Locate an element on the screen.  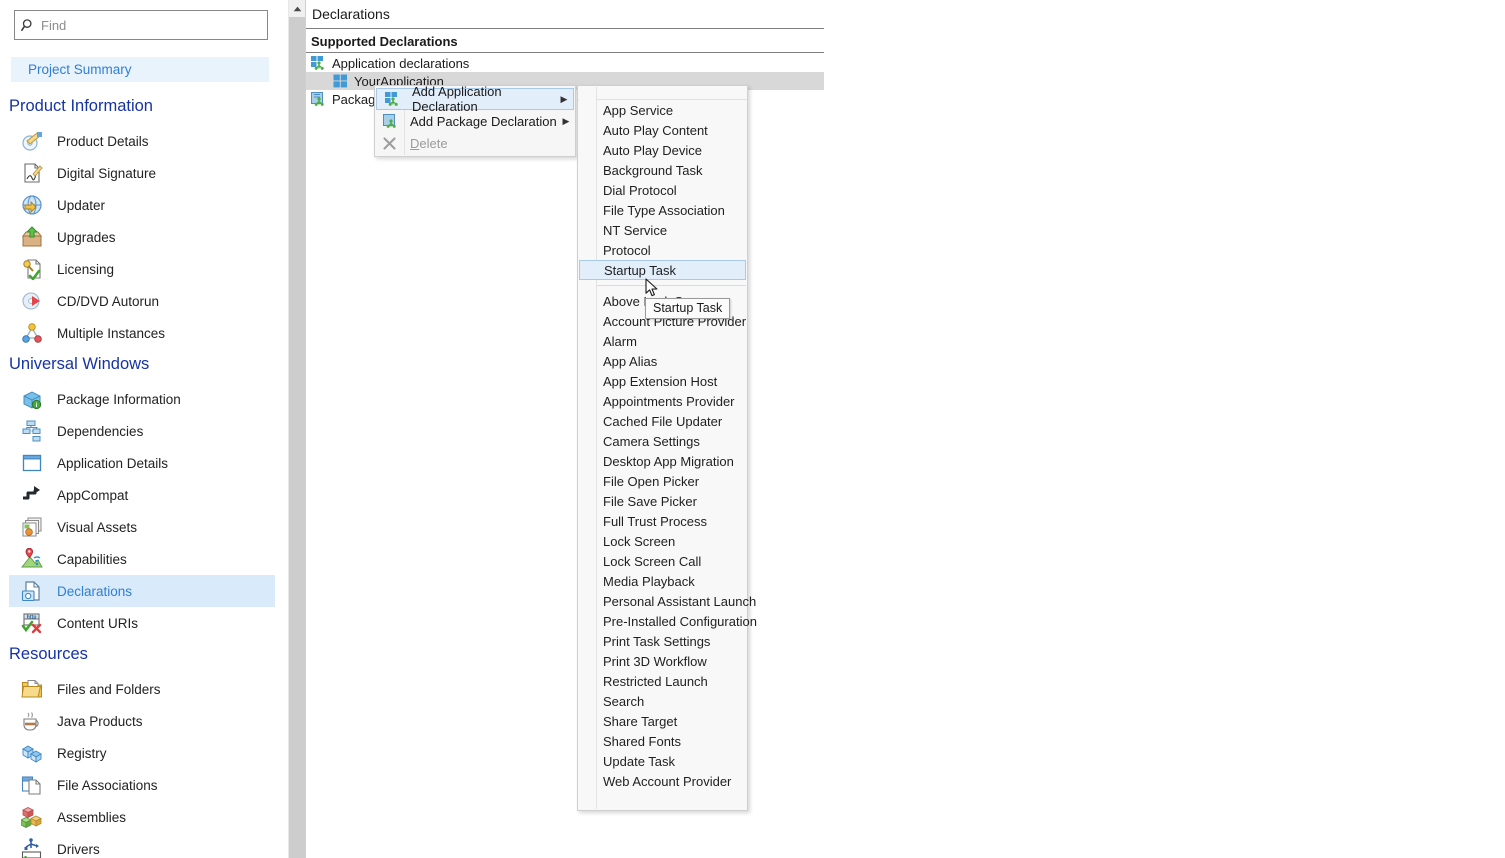
submenu-item-print-3d-workflow: Print 3D Workflow is located at coordinates (662, 661).